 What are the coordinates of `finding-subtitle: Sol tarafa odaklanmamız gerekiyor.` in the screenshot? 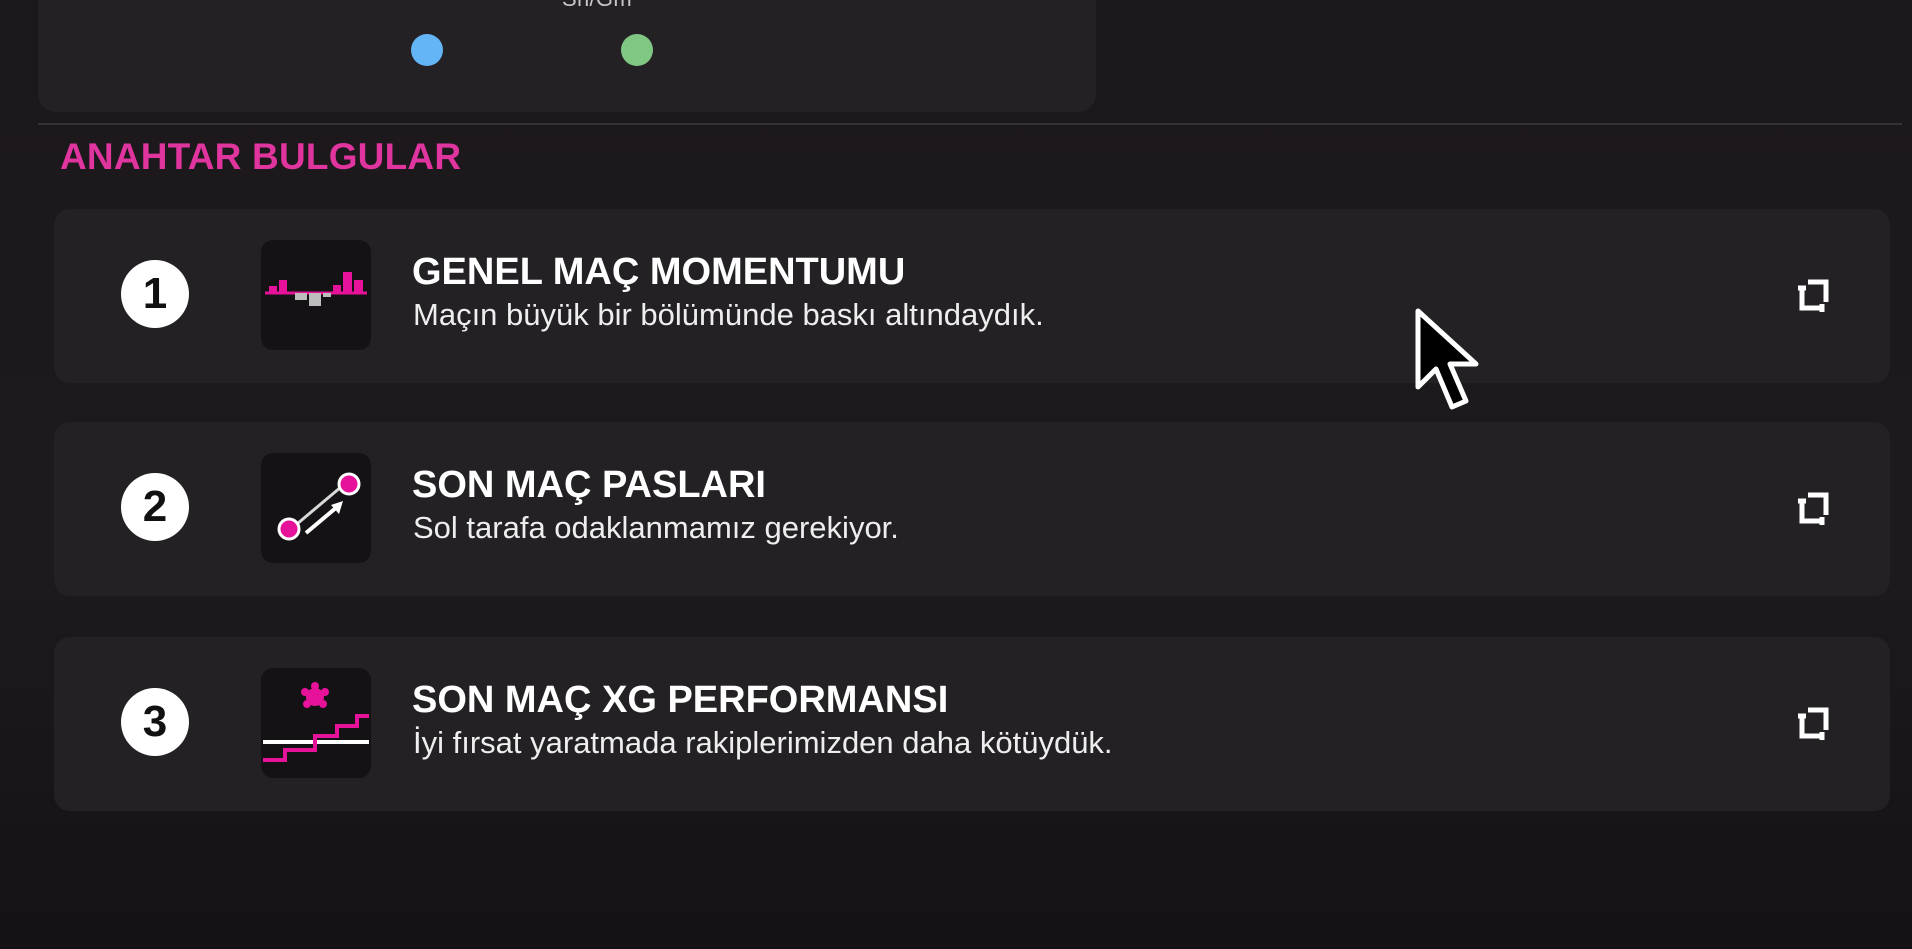 It's located at (656, 527).